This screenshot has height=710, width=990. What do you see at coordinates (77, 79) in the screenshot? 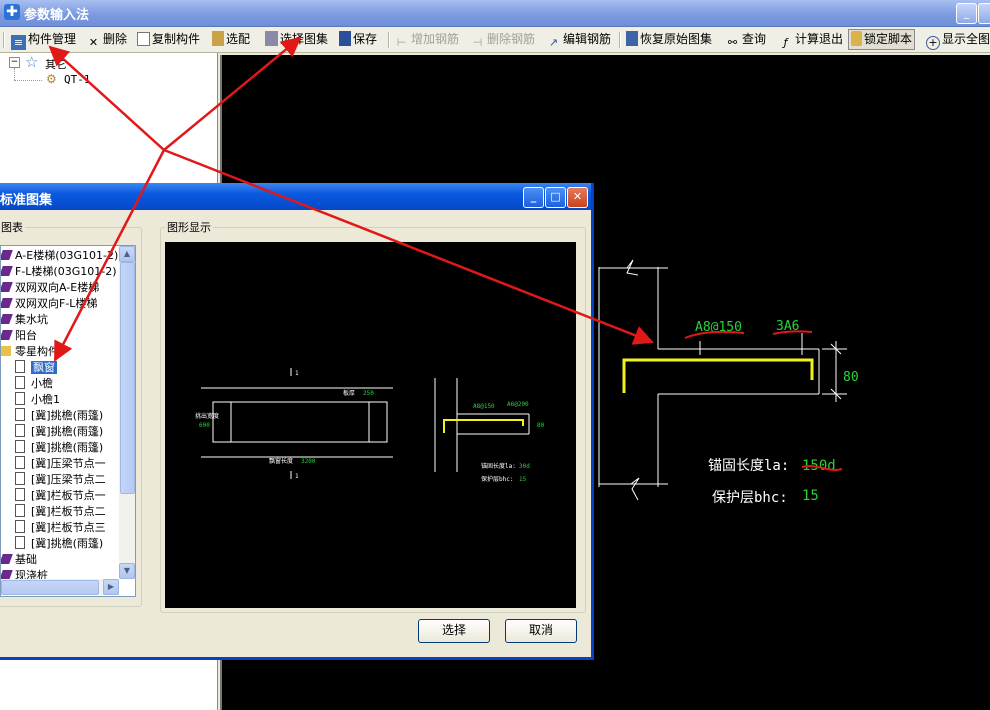
I see `tree-child-label: QT-1` at bounding box center [77, 79].